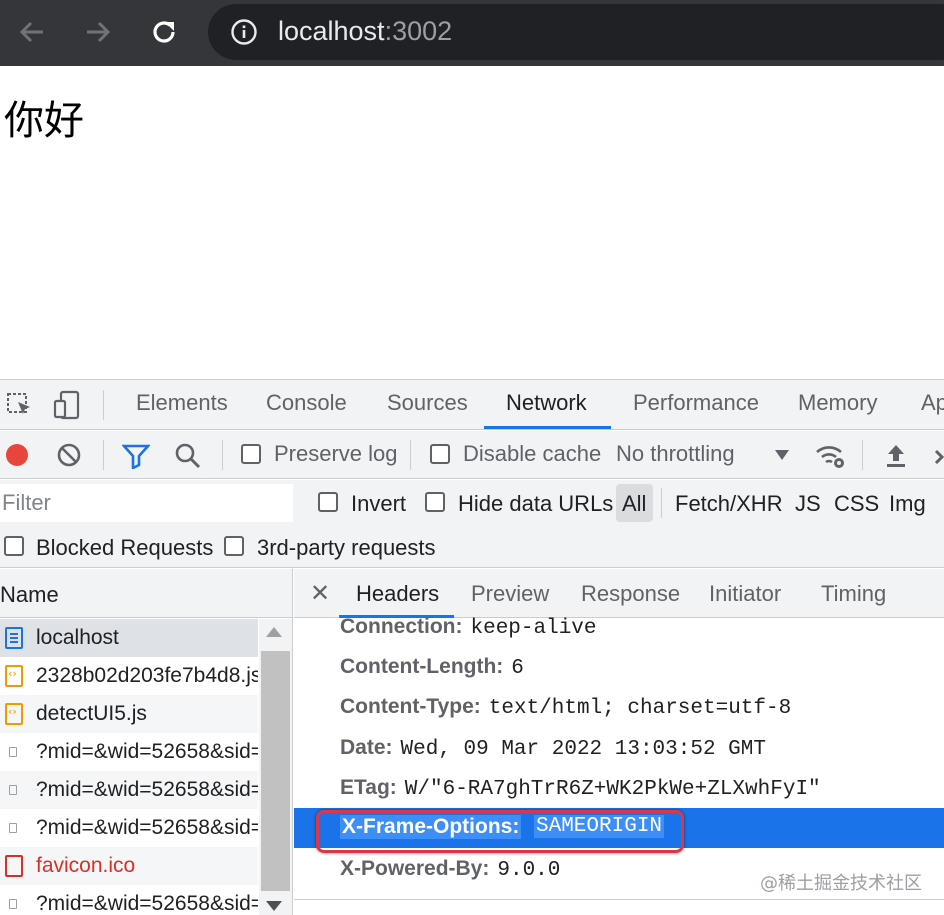 Image resolution: width=944 pixels, height=915 pixels. Describe the element at coordinates (67, 405) in the screenshot. I see `device-toolbar-icon` at that location.